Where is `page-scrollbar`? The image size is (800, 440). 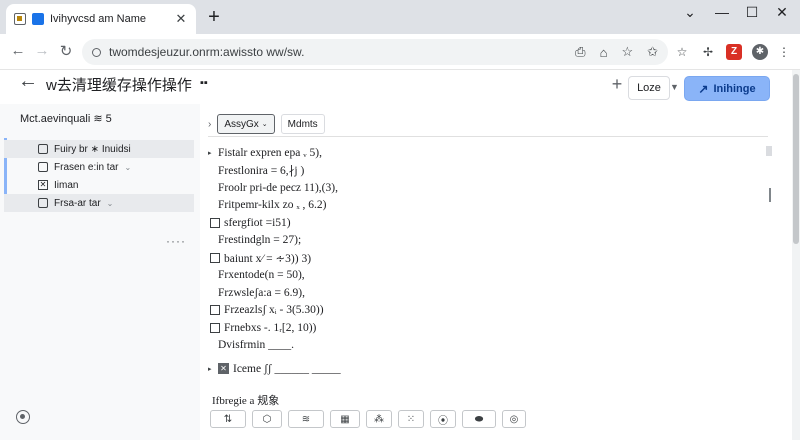
page-scrollbar is located at coordinates (796, 255).